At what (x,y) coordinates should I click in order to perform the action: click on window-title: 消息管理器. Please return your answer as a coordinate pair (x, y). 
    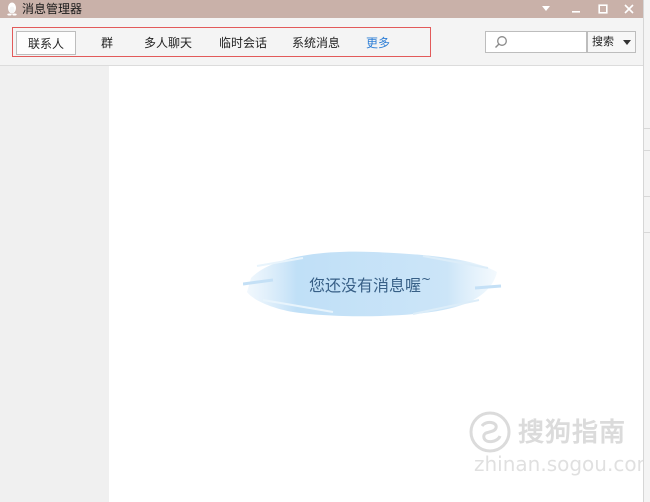
    Looking at the image, I should click on (52, 9).